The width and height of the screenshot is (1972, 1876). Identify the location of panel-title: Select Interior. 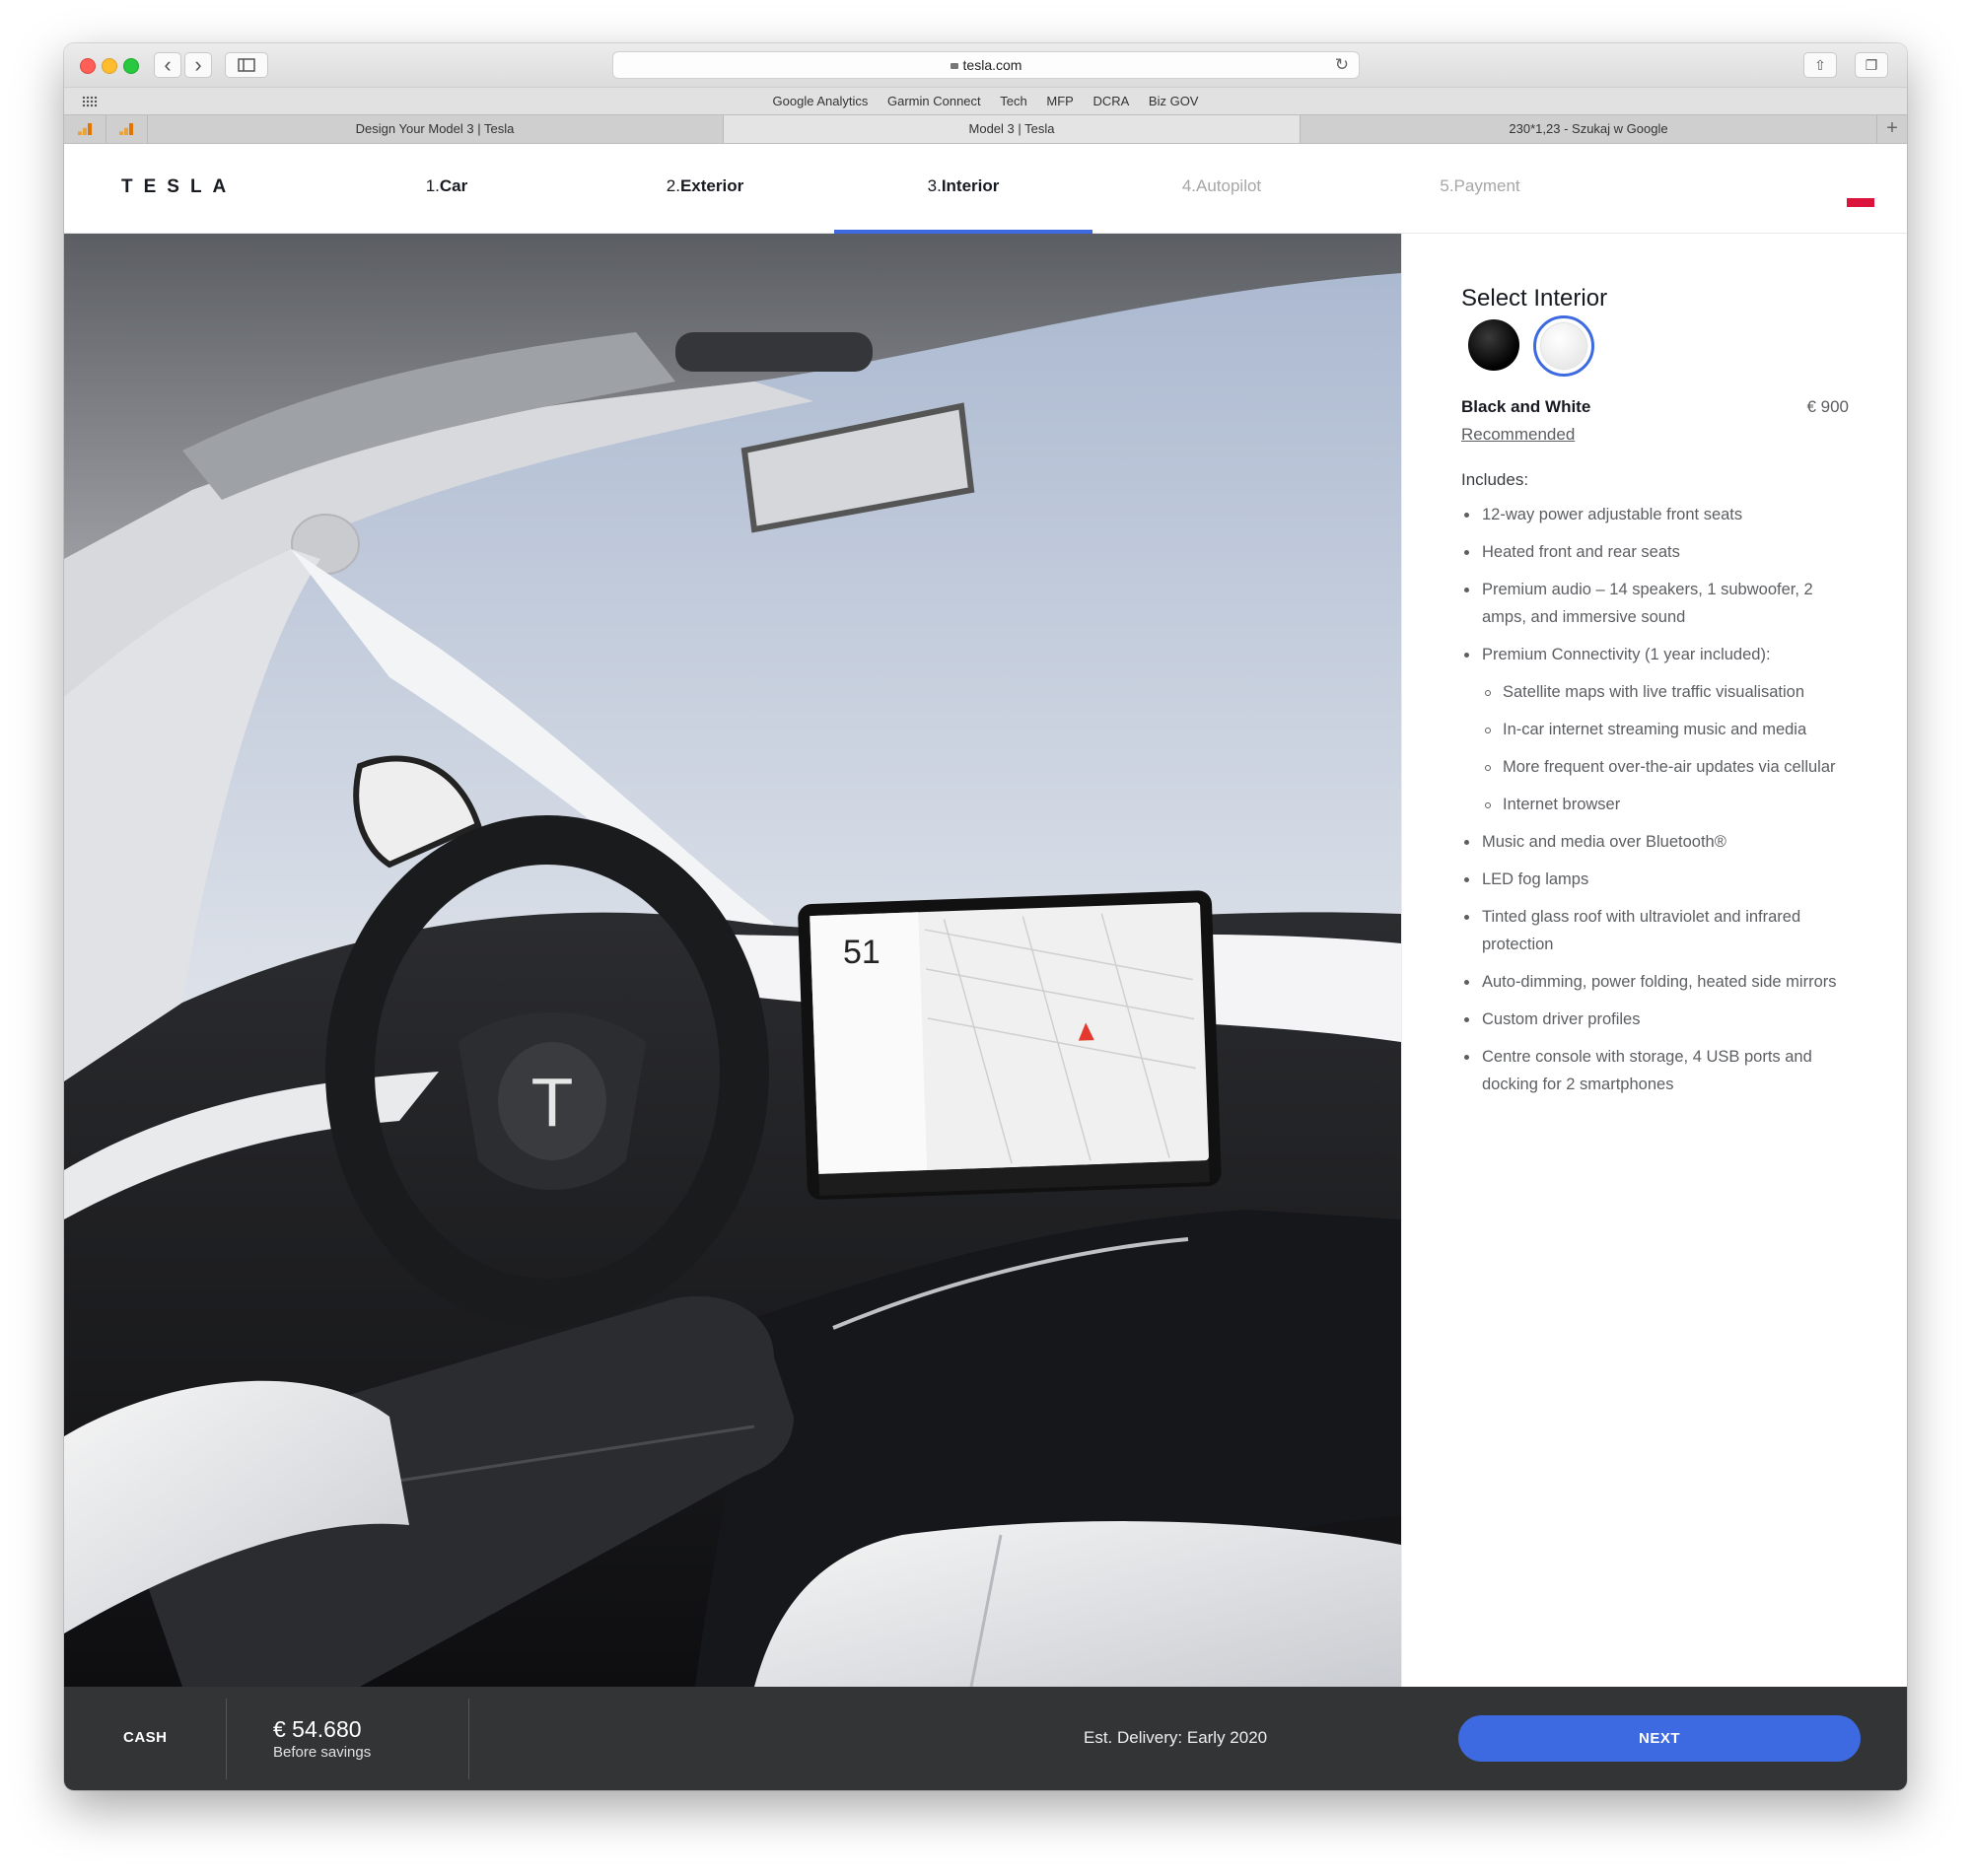
(1535, 298).